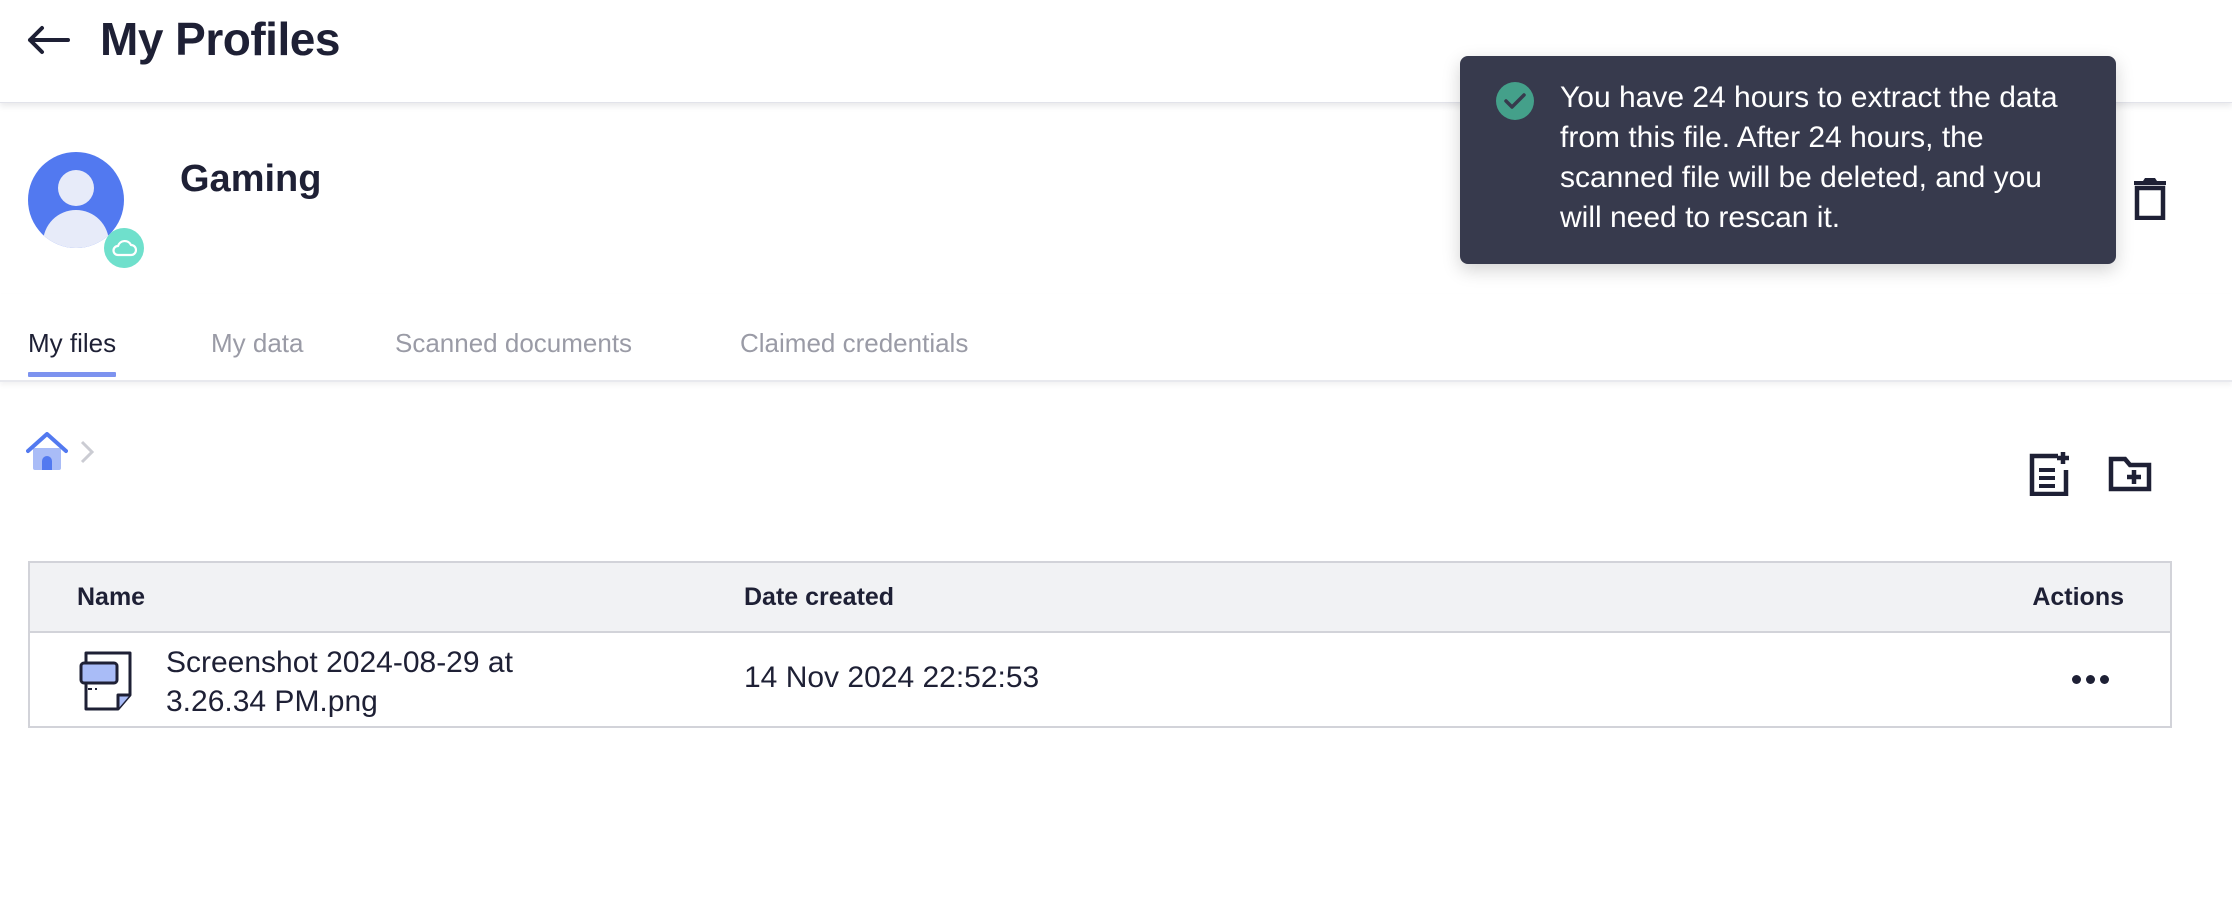  I want to click on tab-scanned-documents: Scanned documents, so click(513, 351).